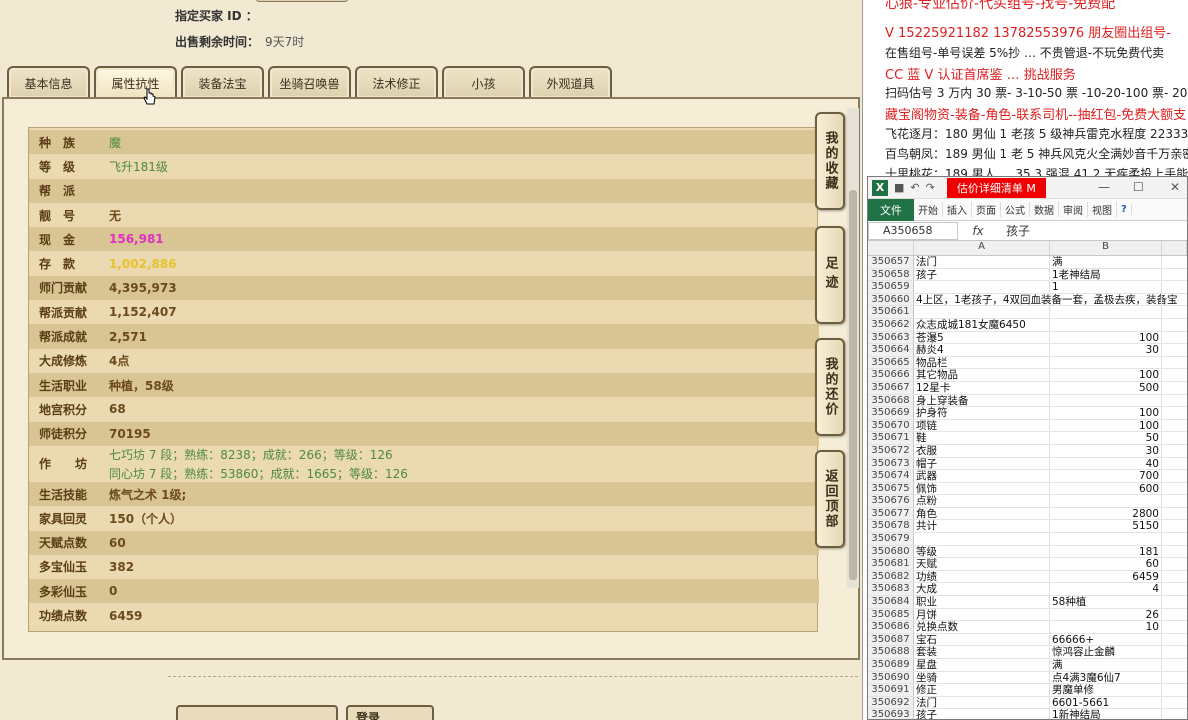 This screenshot has width=1188, height=720. I want to click on row-number: 350683, so click(891, 589).